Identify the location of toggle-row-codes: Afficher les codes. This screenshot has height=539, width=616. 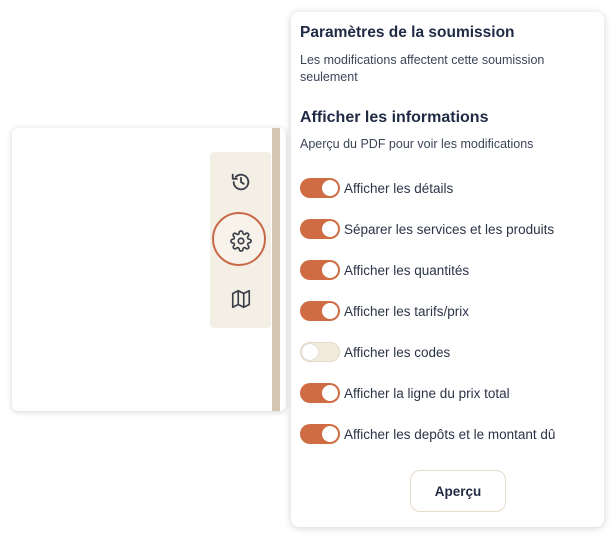
(375, 352).